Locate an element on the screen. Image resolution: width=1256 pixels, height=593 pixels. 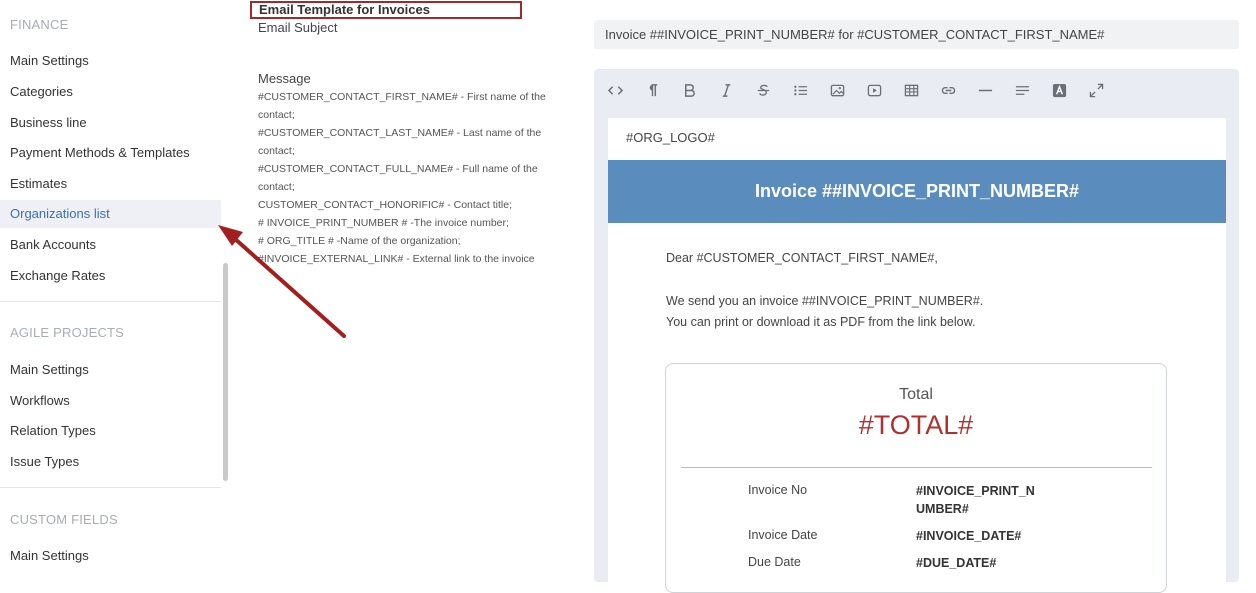
image-icon is located at coordinates (837, 90).